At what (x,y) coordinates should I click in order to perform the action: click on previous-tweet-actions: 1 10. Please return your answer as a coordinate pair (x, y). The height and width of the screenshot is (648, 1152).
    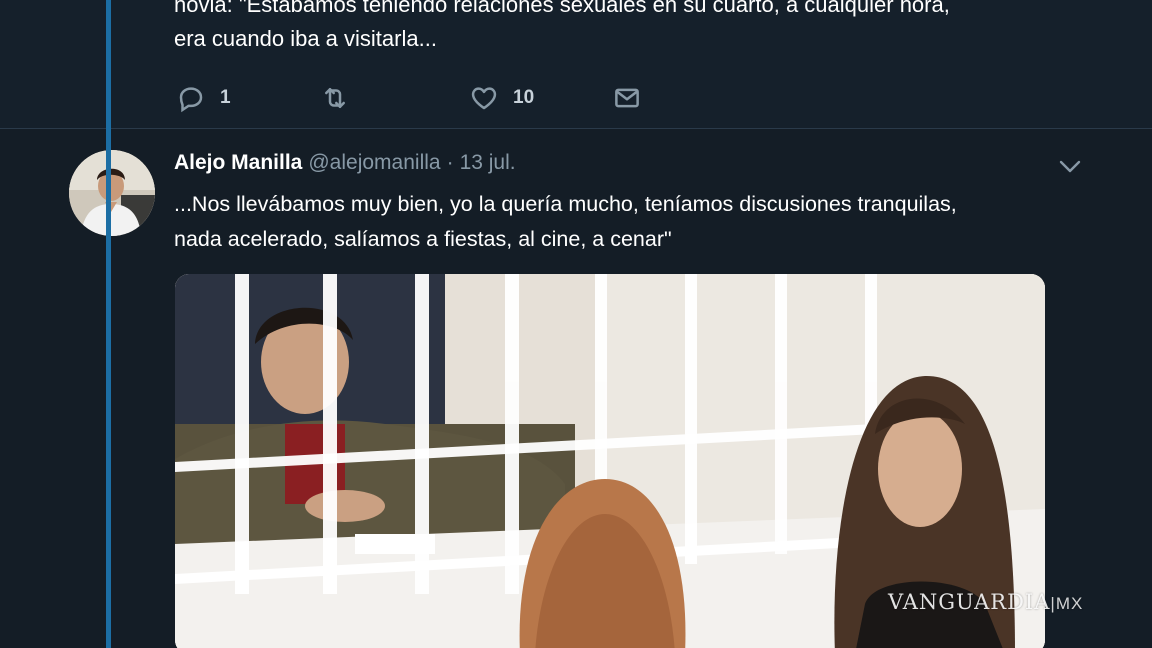
    Looking at the image, I should click on (424, 98).